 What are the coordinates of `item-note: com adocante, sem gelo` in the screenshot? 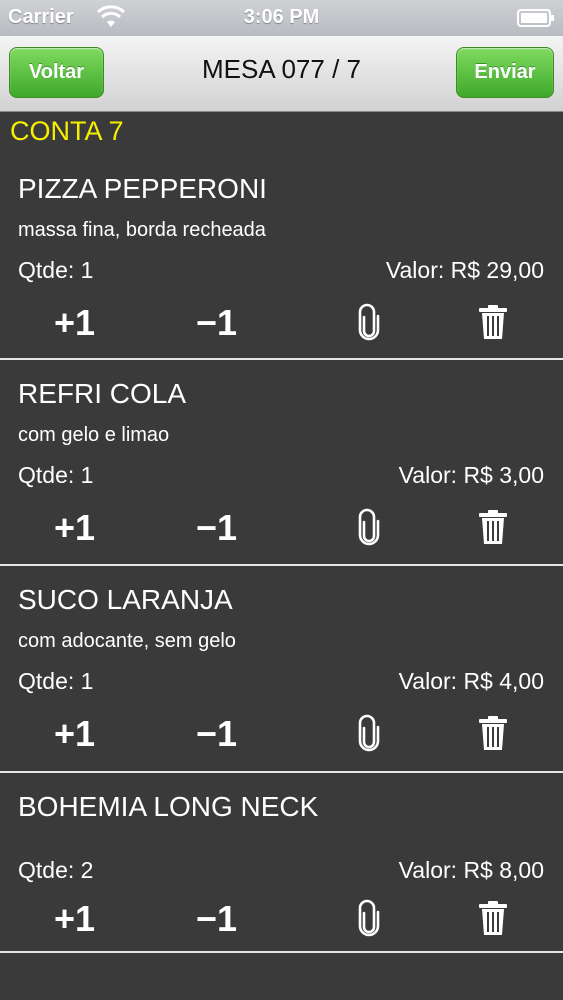 It's located at (127, 641).